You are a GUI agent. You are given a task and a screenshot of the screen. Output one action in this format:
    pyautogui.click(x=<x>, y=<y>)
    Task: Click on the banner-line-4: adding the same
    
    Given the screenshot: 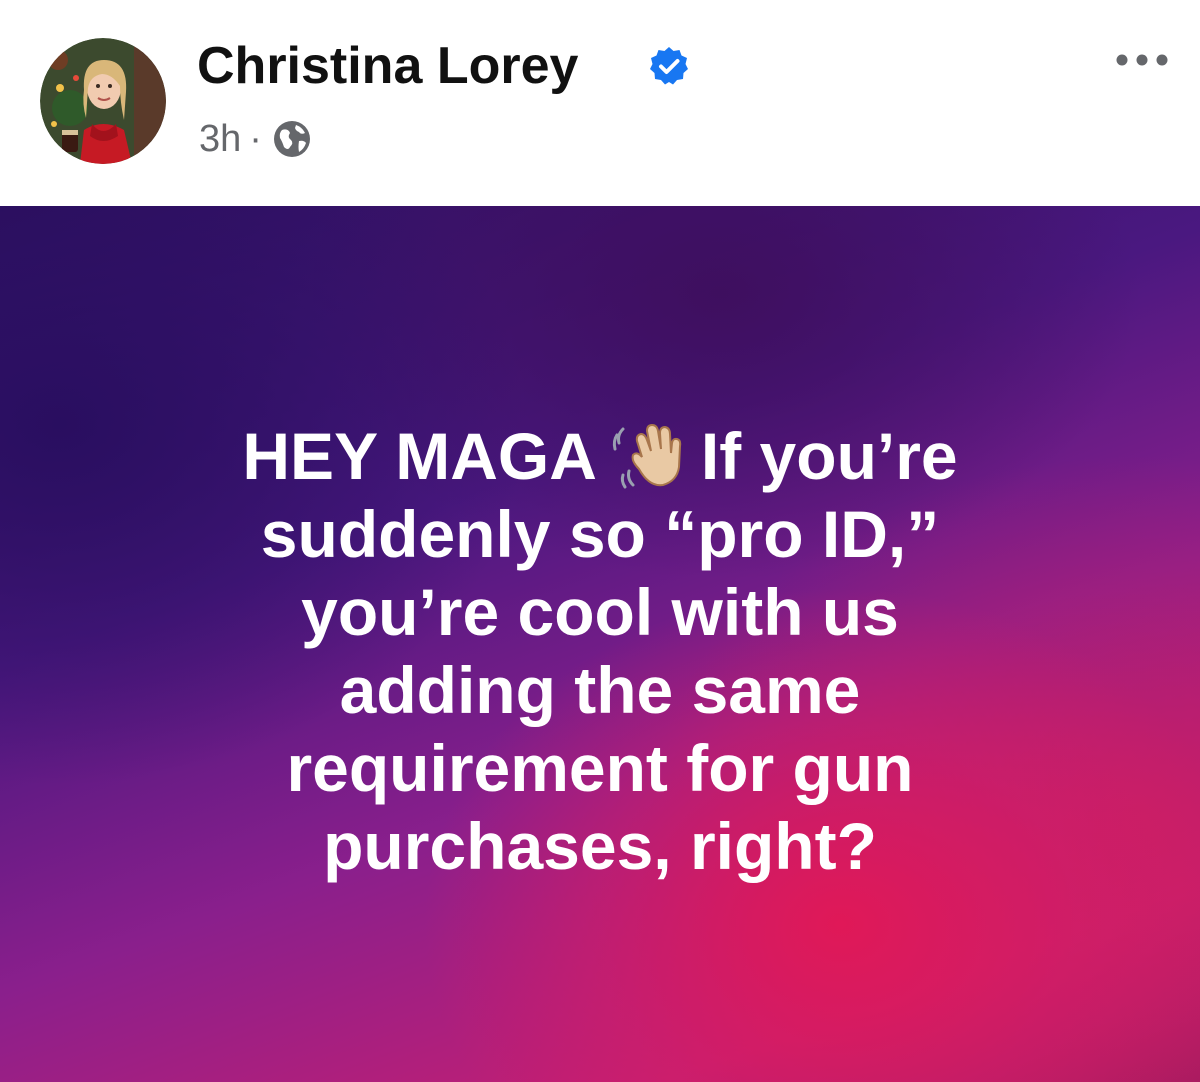 What is the action you would take?
    pyautogui.click(x=600, y=690)
    